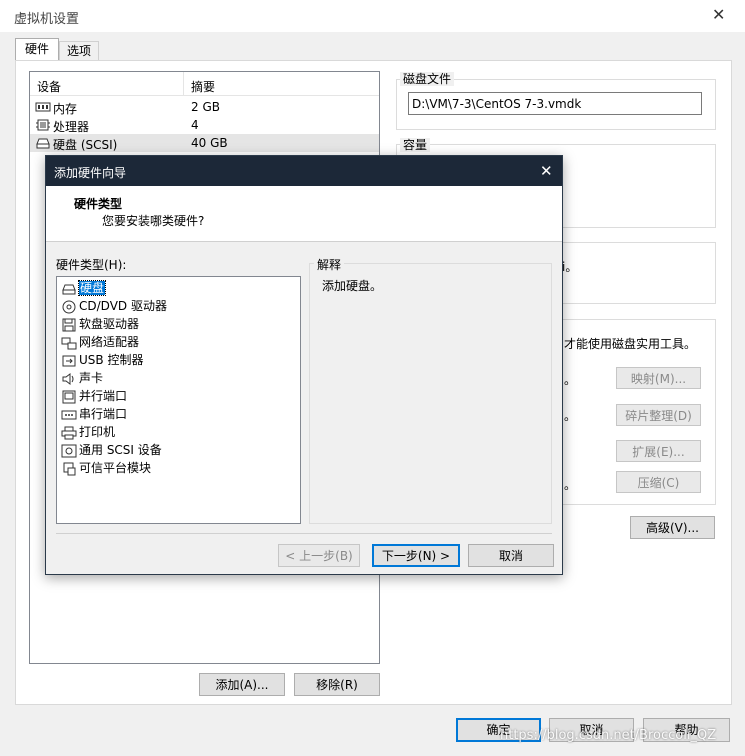  I want to click on disk-file-field, so click(555, 103).